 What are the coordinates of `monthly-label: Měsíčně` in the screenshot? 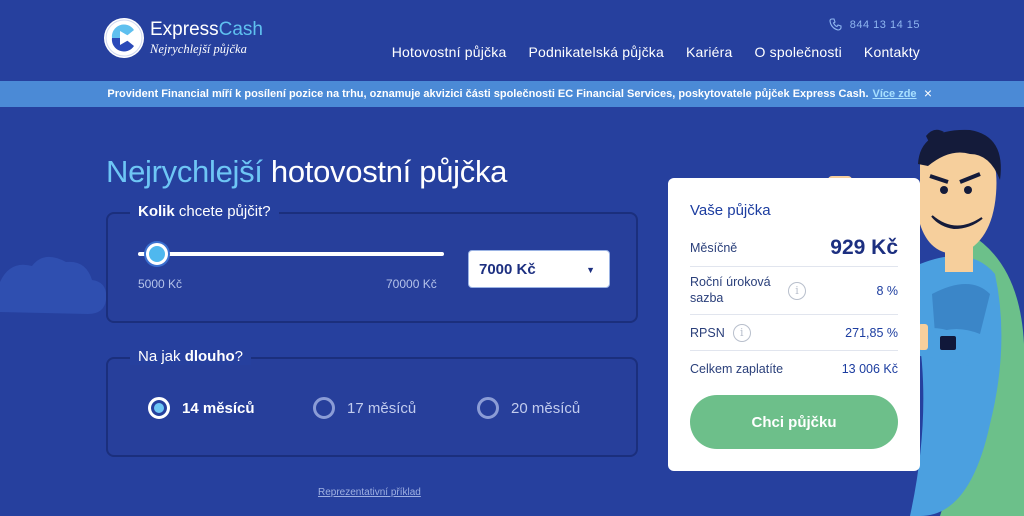 It's located at (714, 248).